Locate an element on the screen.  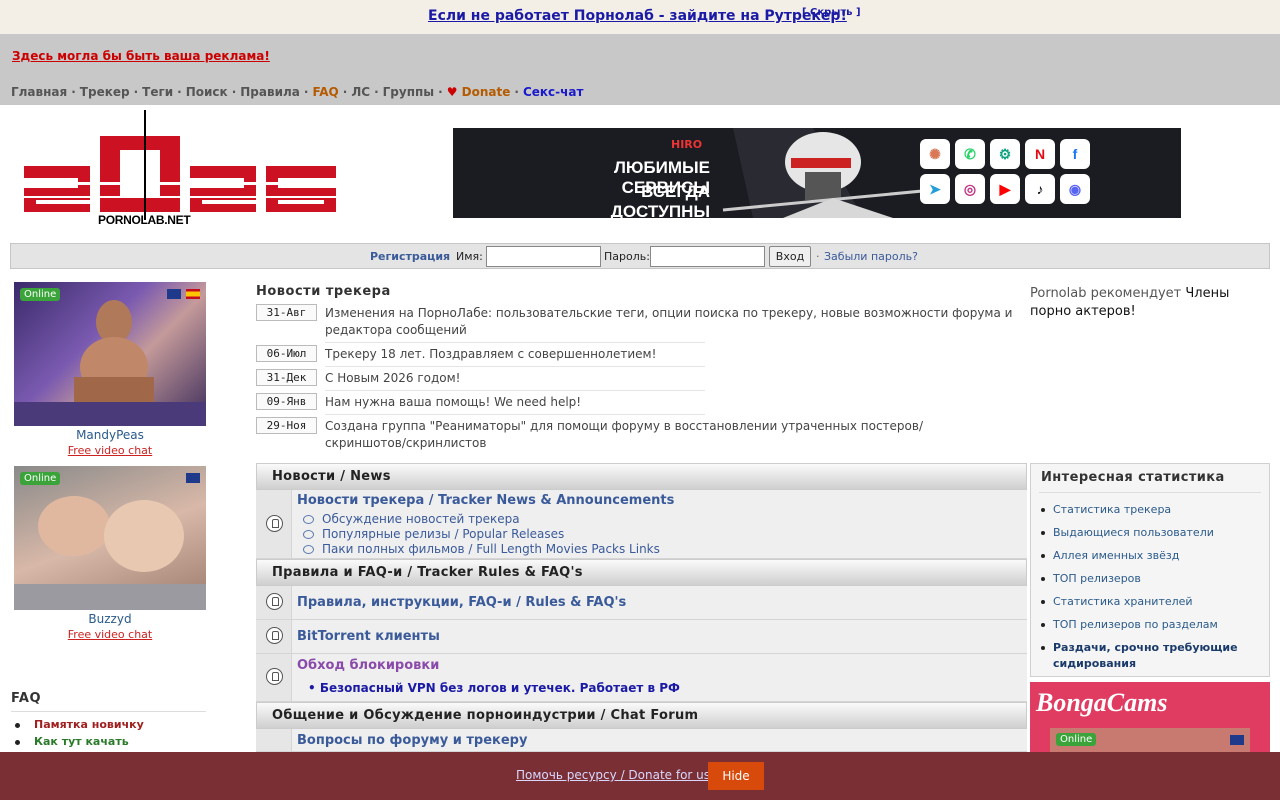
discord-icon: ◉ is located at coordinates (1075, 189).